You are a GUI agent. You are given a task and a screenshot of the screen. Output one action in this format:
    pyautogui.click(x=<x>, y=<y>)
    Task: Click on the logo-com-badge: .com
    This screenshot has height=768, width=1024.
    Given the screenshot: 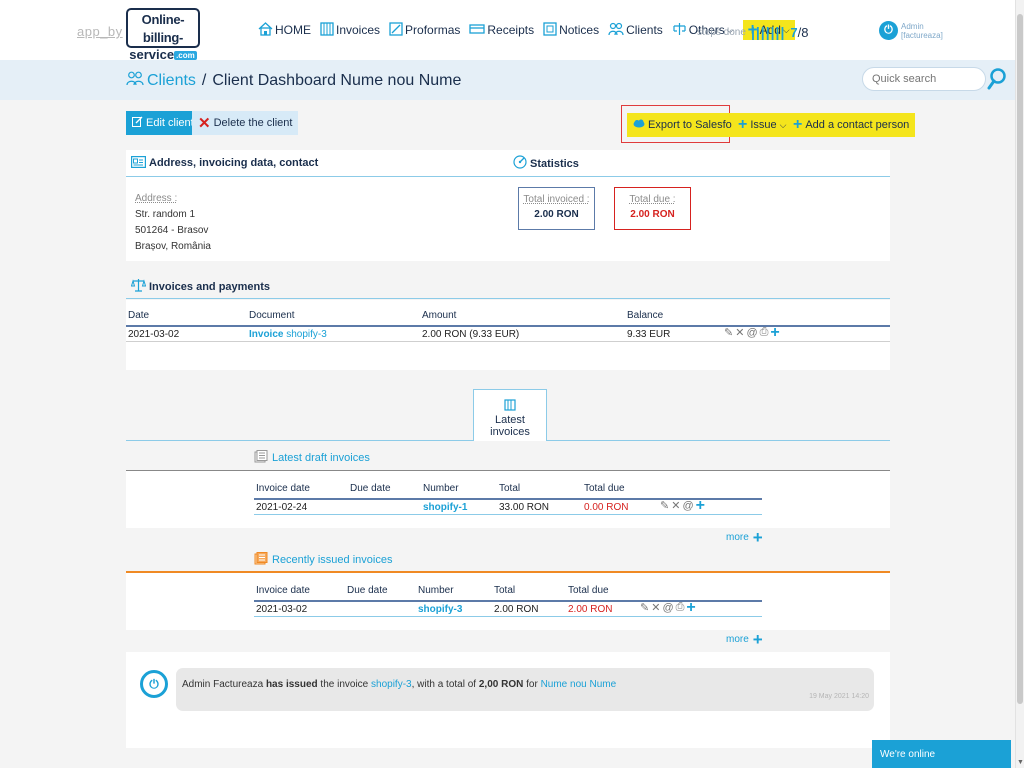 What is the action you would take?
    pyautogui.click(x=185, y=55)
    